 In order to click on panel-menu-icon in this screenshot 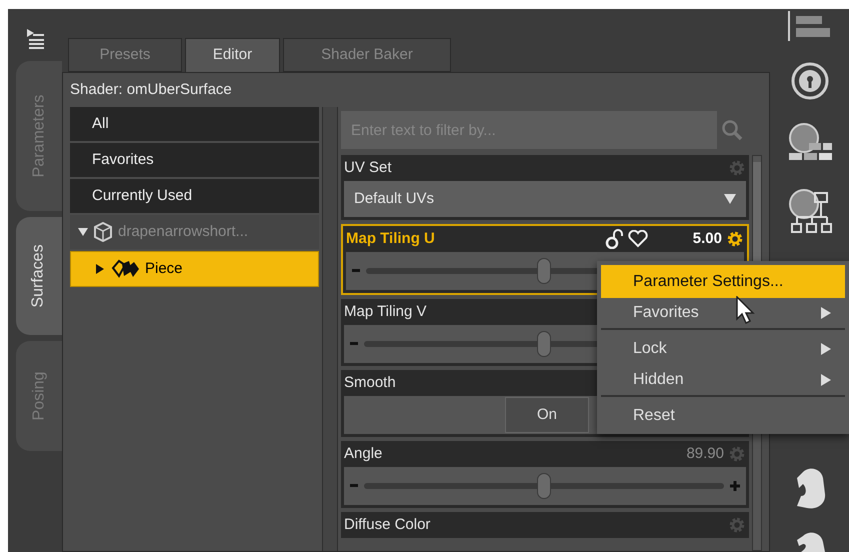, I will do `click(35, 38)`.